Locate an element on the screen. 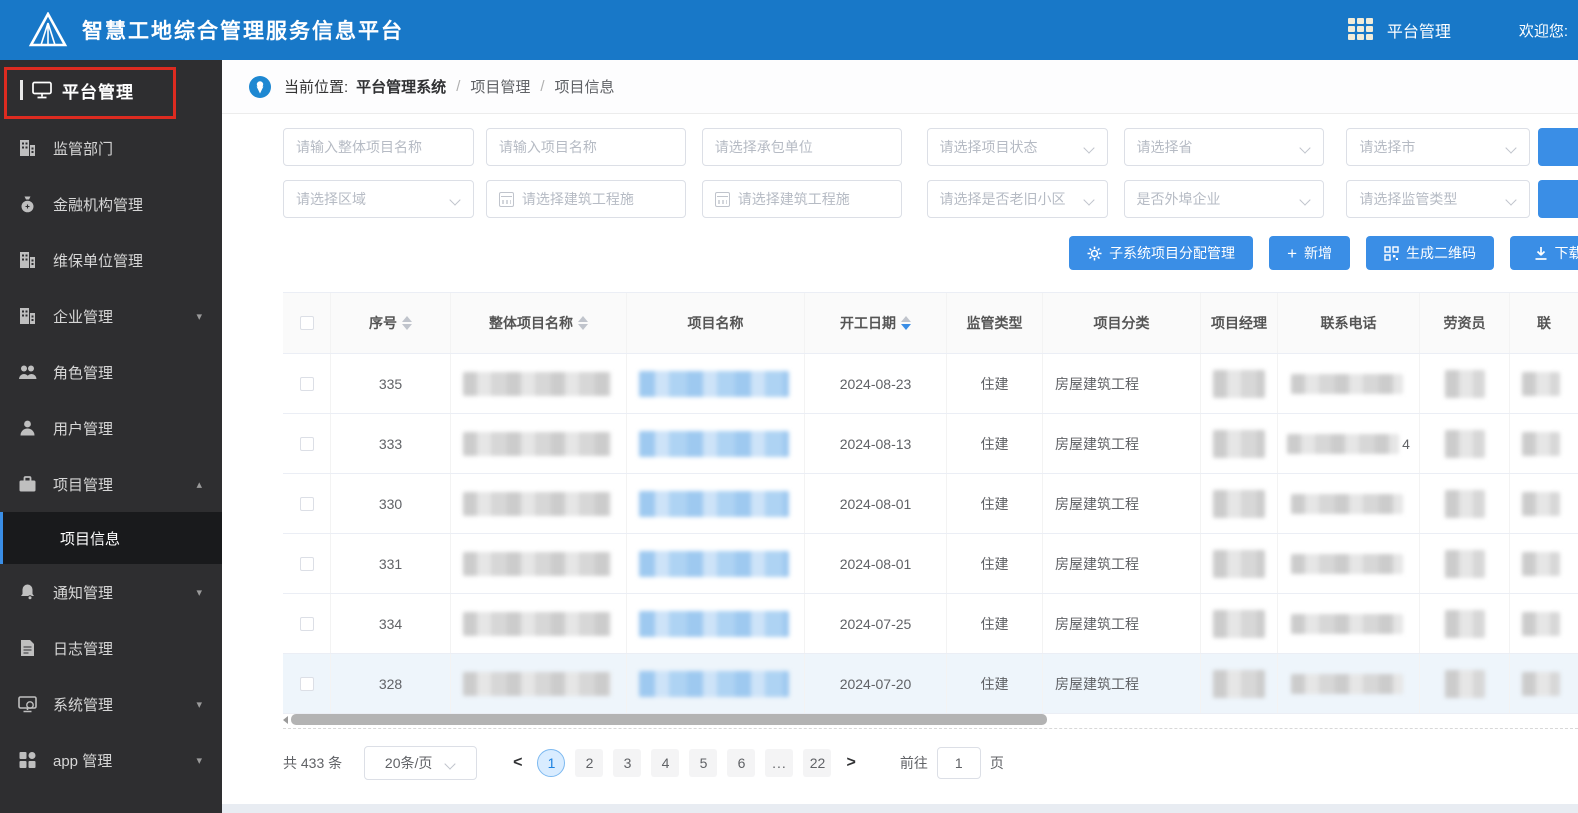 This screenshot has width=1578, height=813. page-number-2: 2 is located at coordinates (589, 763).